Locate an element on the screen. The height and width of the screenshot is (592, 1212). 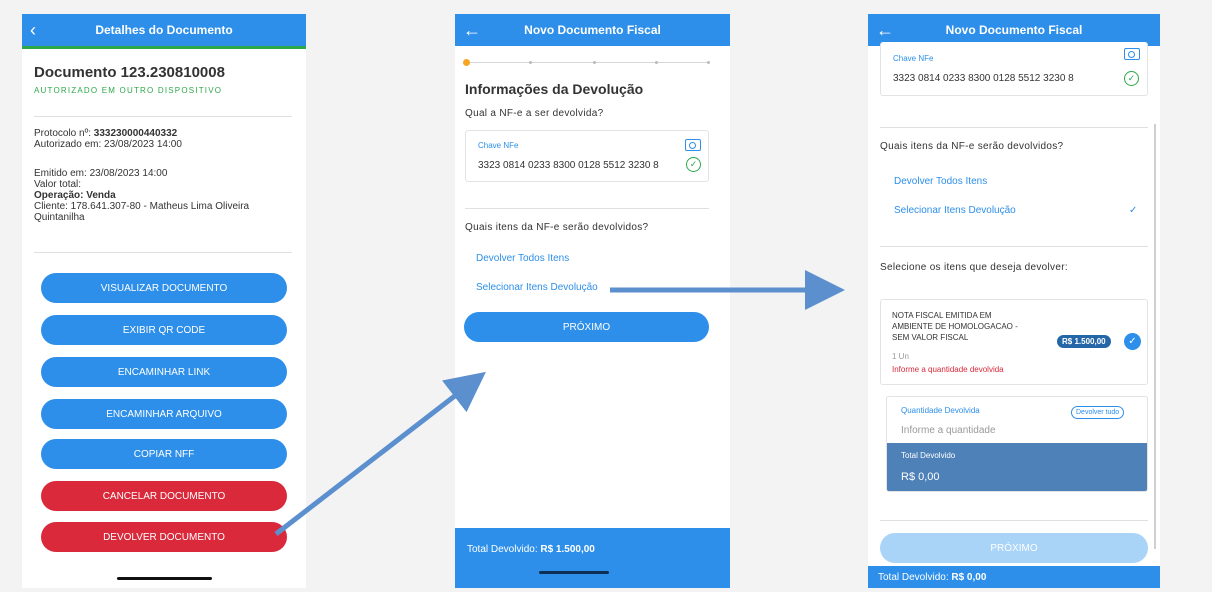
arrow-to-screen2 is located at coordinates (380, 453).